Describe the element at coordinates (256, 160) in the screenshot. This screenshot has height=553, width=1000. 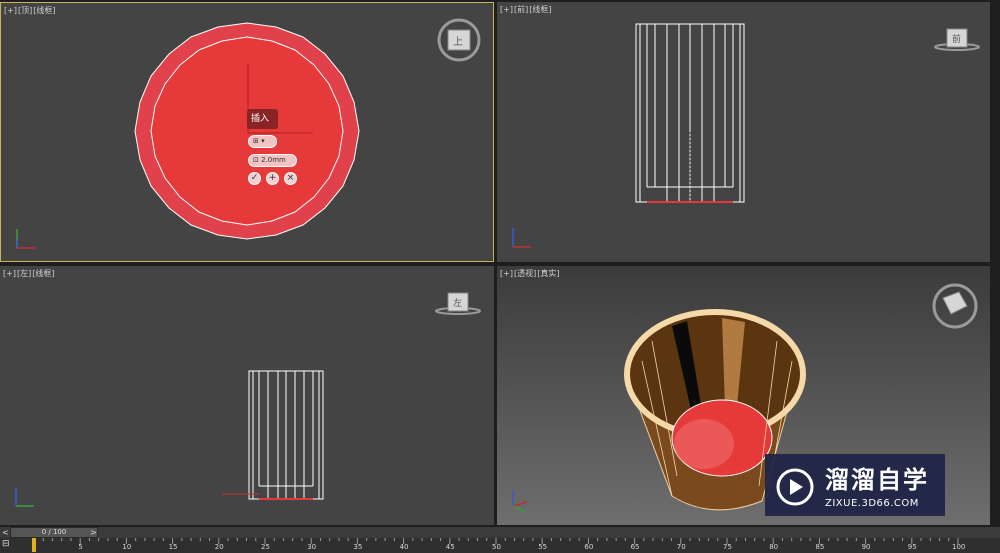
I see `amount-icon: ⊡` at that location.